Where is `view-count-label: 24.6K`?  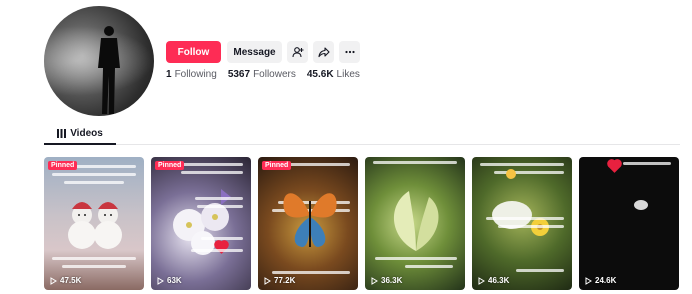 view-count-label: 24.6K is located at coordinates (606, 280).